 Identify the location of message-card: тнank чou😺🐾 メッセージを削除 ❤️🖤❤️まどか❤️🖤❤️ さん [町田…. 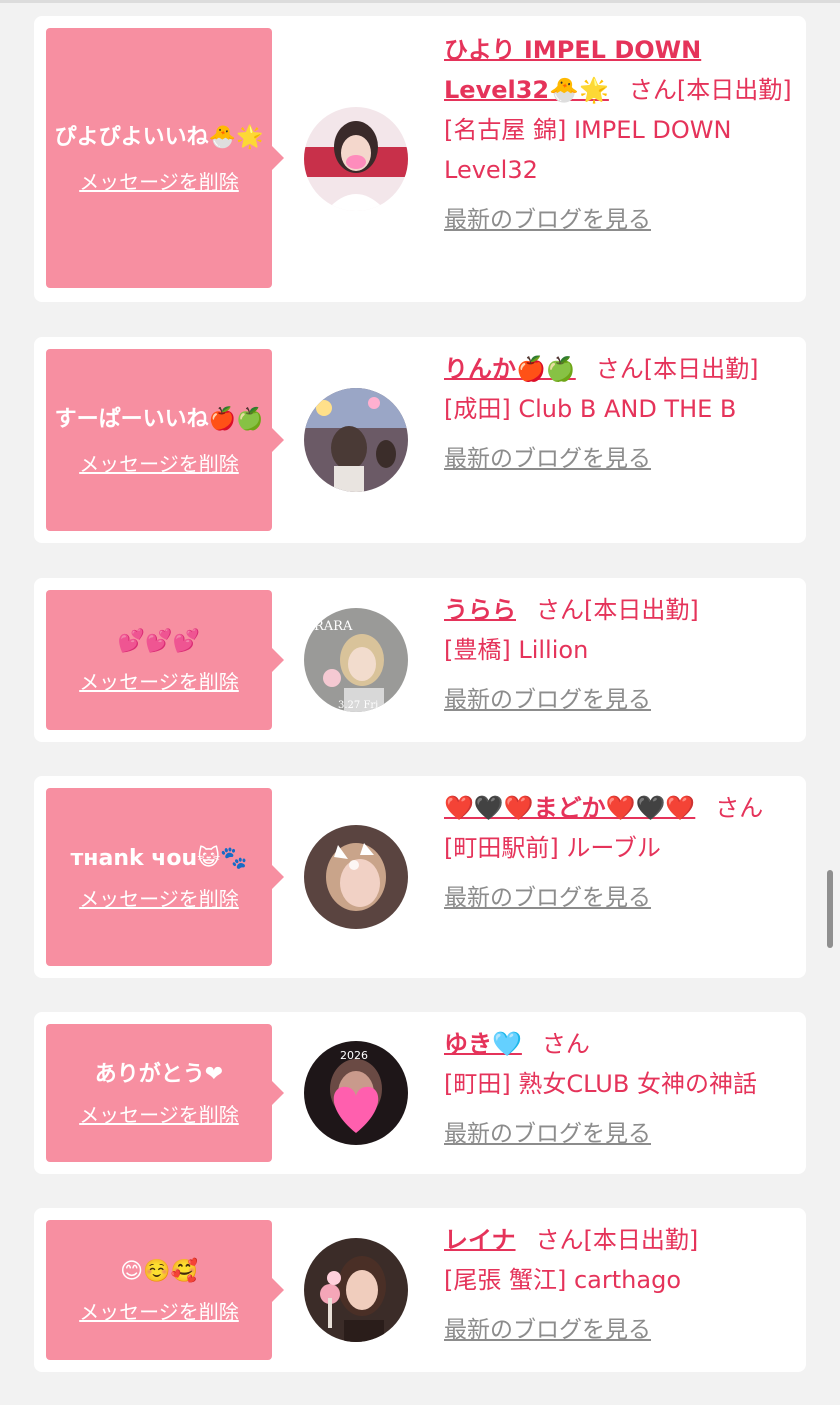
(420, 877).